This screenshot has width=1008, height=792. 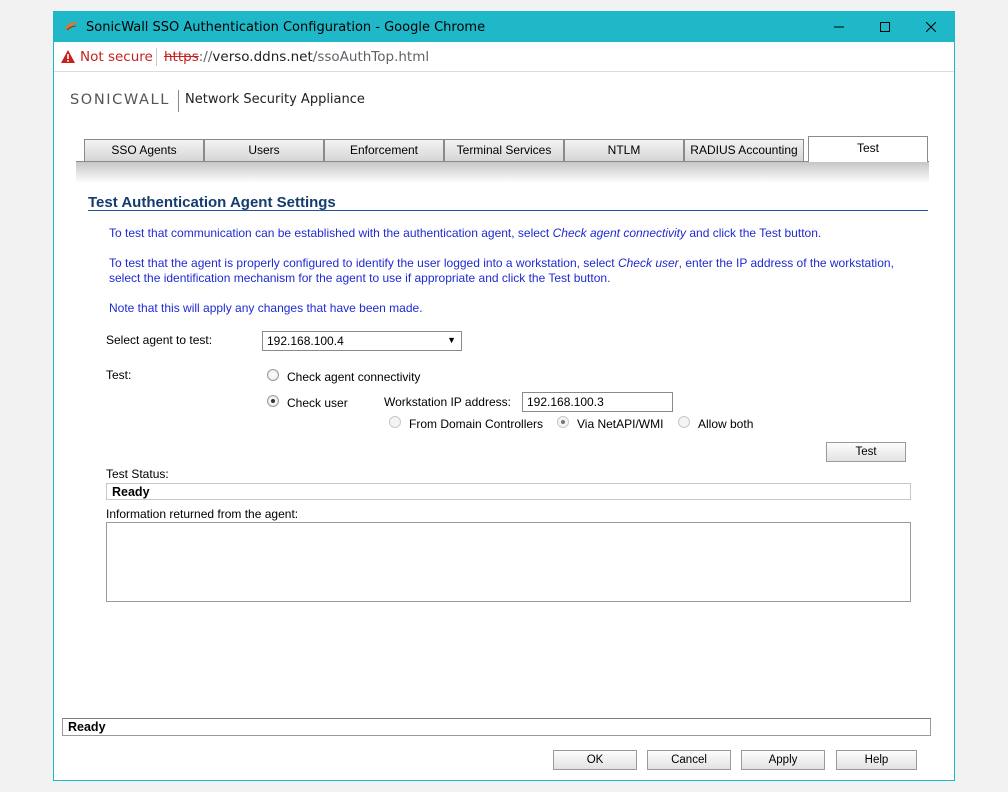 What do you see at coordinates (866, 452) in the screenshot?
I see `test-button: Test` at bounding box center [866, 452].